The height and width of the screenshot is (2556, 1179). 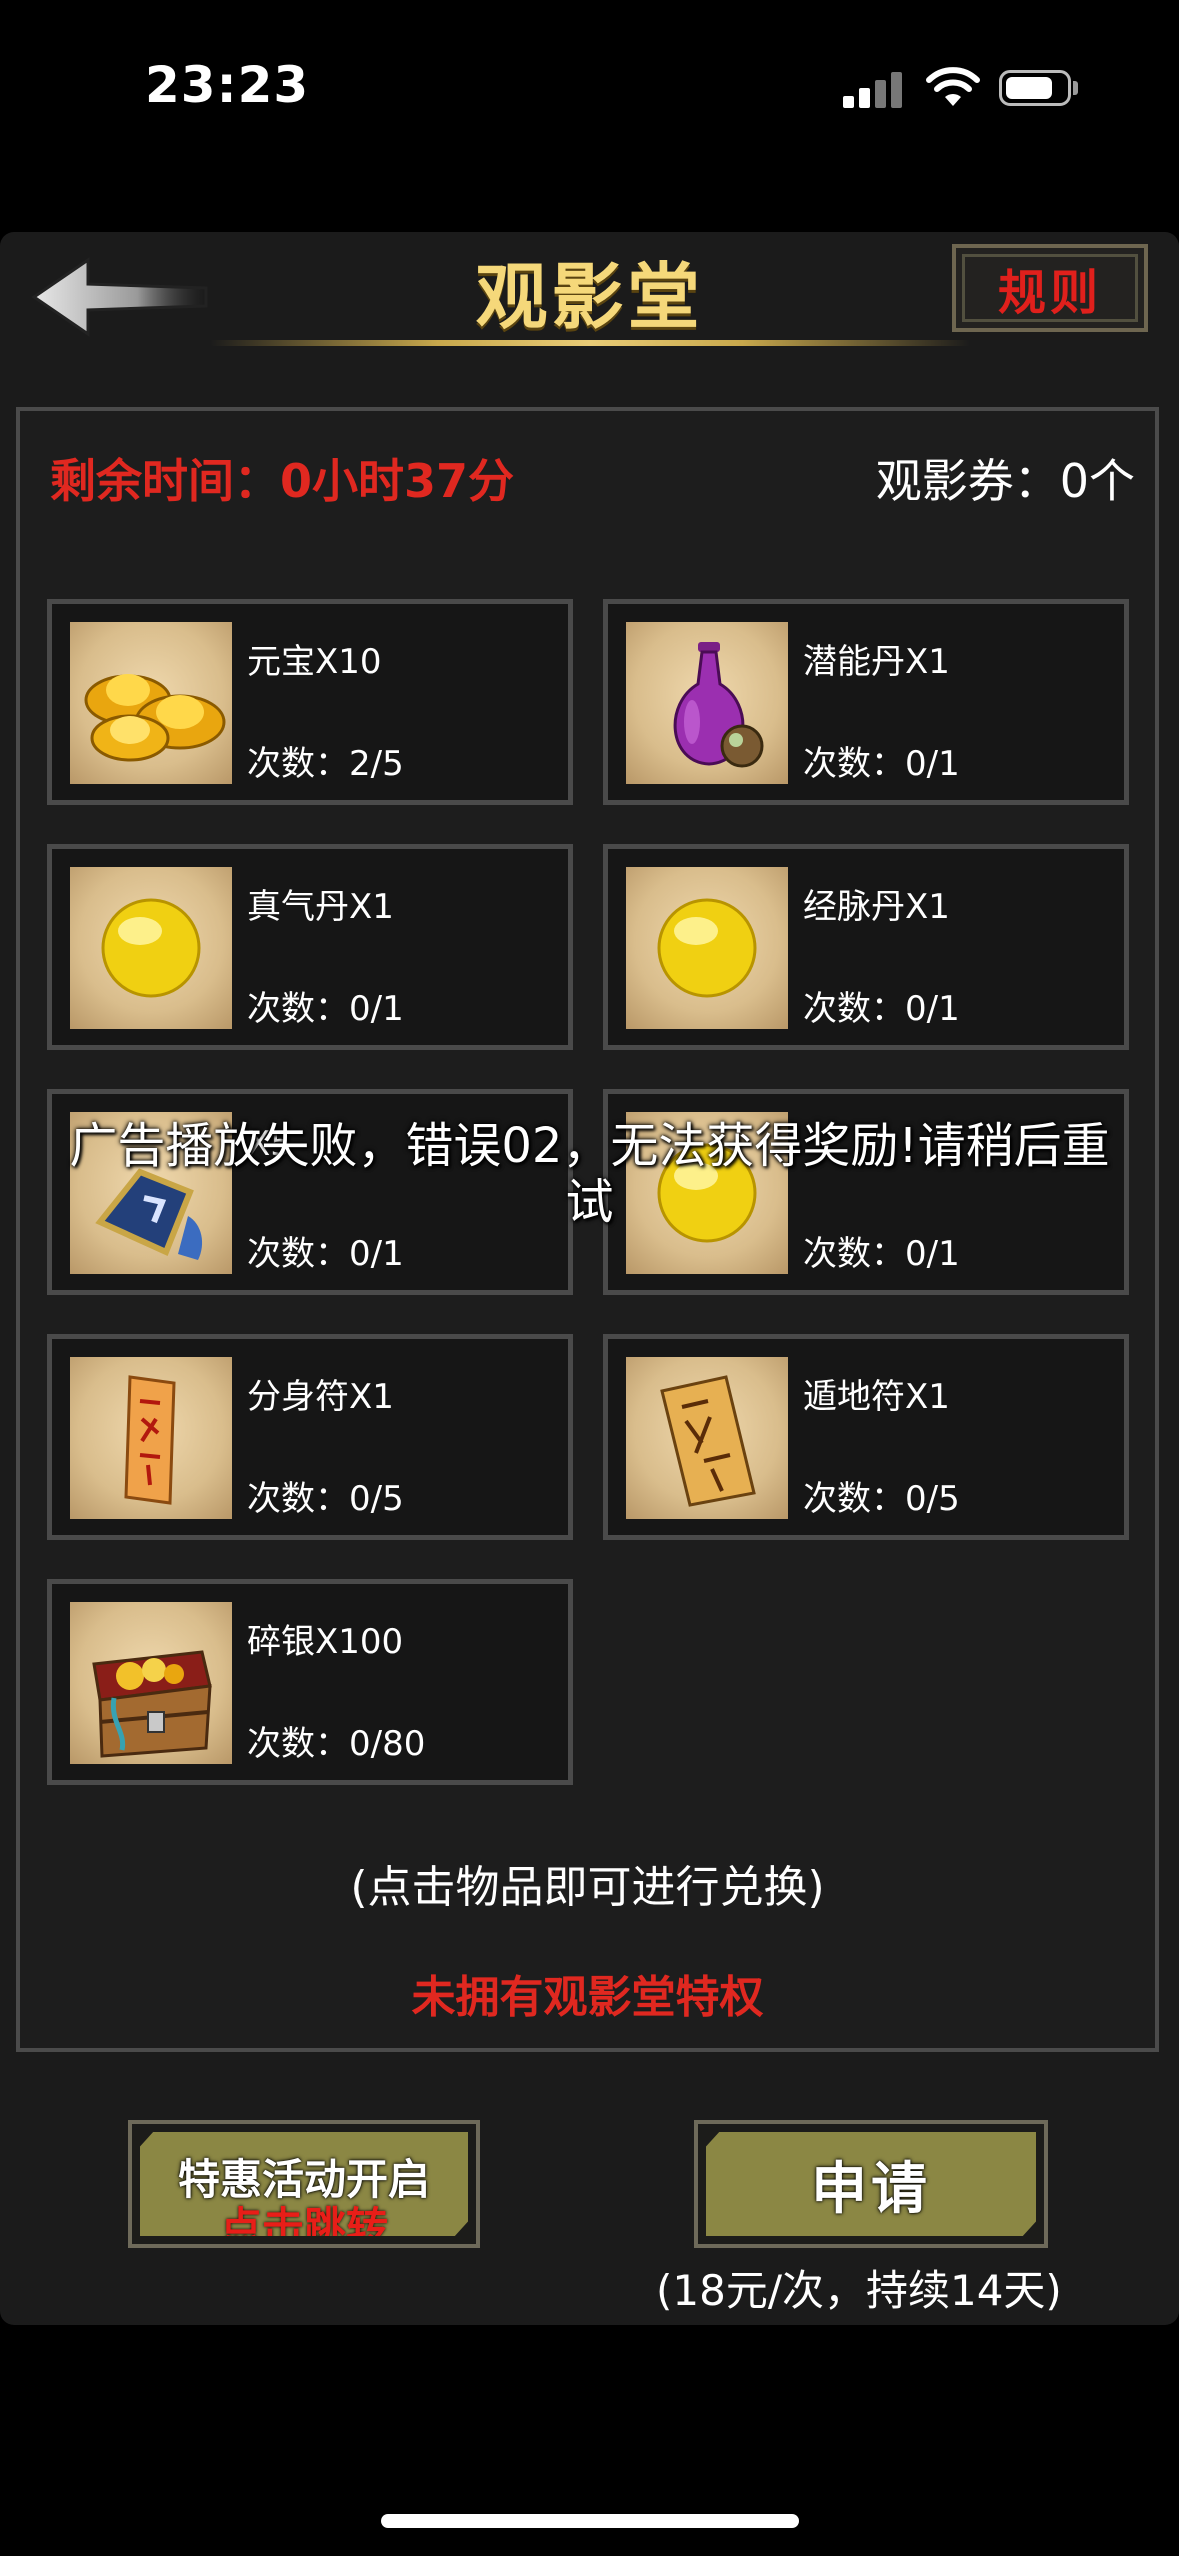 I want to click on error-toast-line1: 广告播放失败，错误02，无法获得奖励!请稍后重, so click(x=589, y=1146).